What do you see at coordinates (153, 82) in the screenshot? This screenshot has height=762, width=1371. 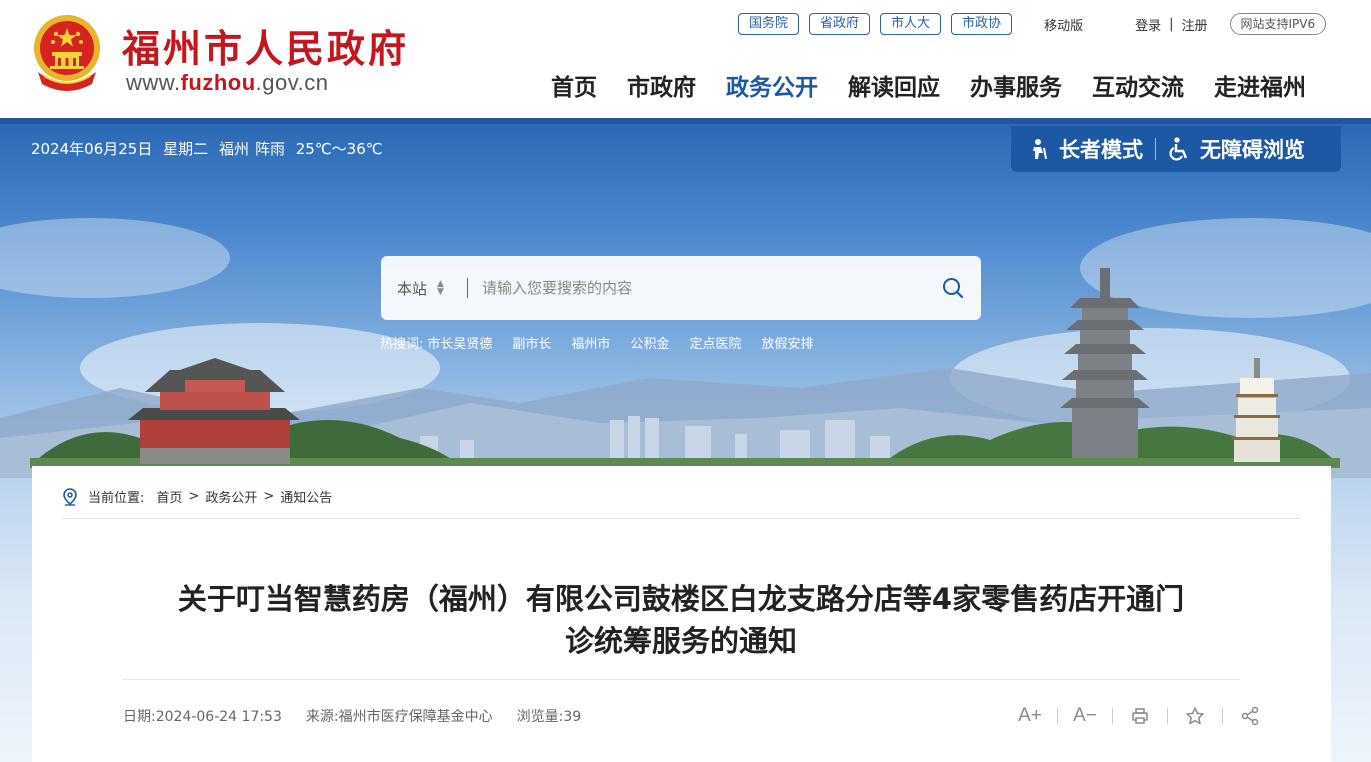 I see `url-prefix: www.` at bounding box center [153, 82].